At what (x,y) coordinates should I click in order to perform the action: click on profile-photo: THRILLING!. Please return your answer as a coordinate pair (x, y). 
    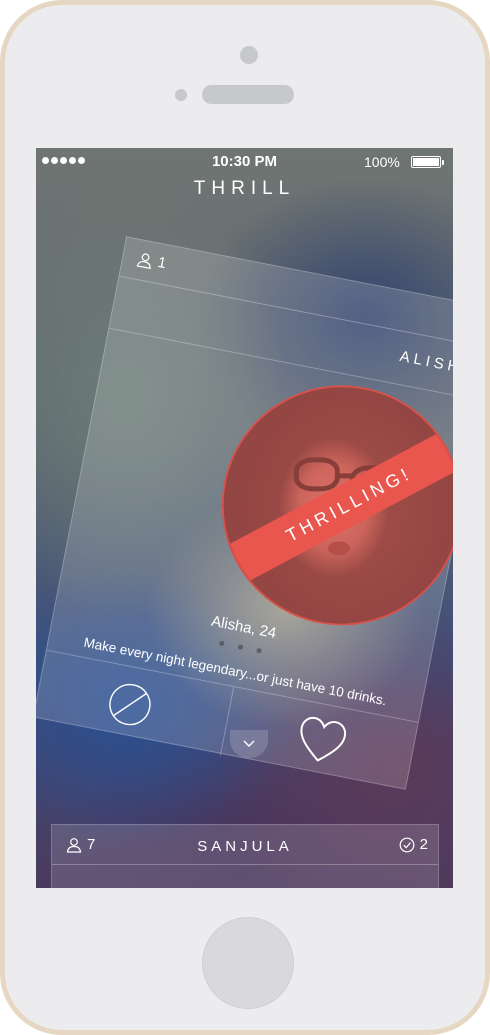
    Looking at the image, I should click on (337, 505).